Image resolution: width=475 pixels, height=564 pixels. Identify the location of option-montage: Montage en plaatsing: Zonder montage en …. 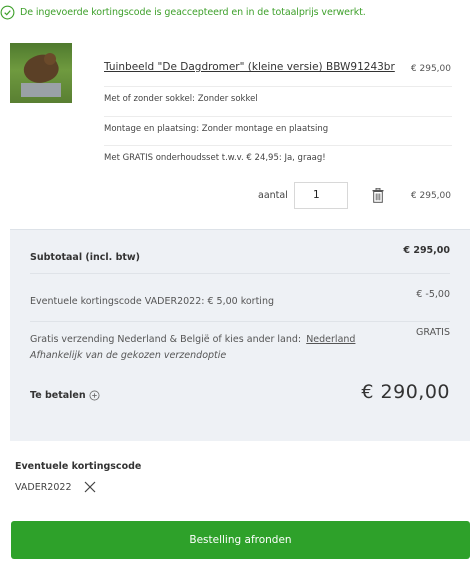
(278, 127).